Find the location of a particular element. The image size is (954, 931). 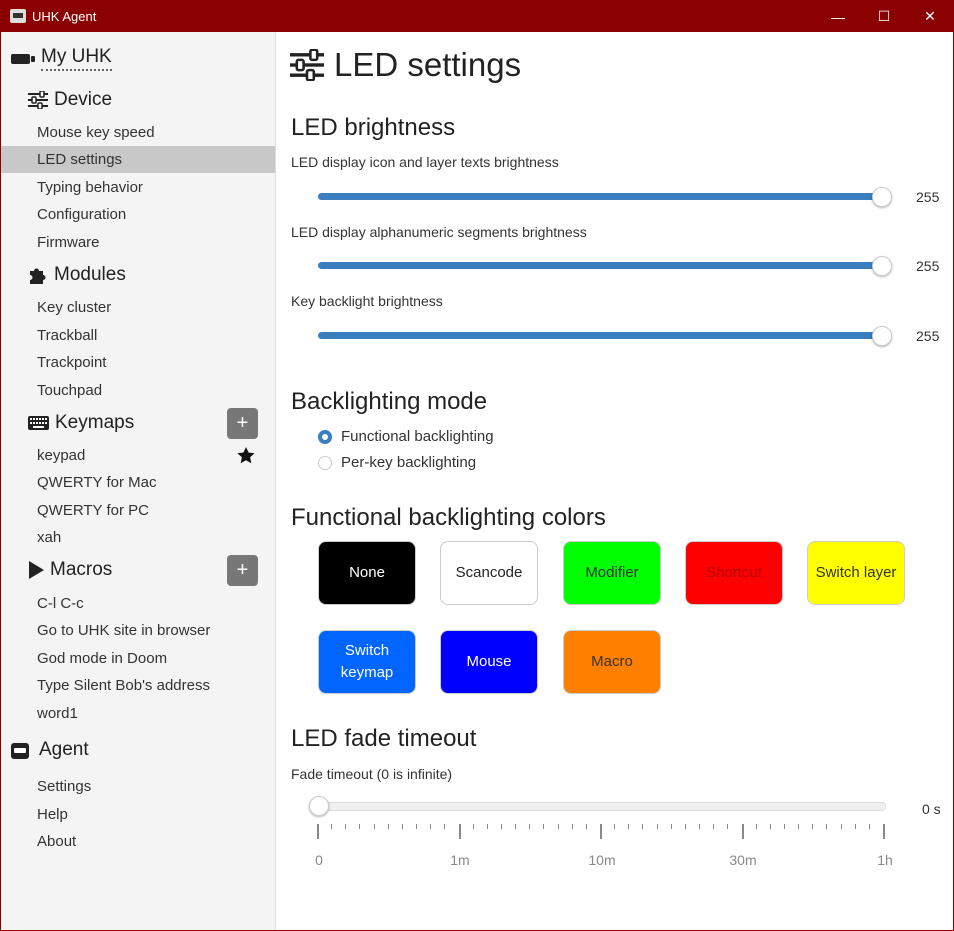

sidebar-item-settings: Settings is located at coordinates (138, 786).